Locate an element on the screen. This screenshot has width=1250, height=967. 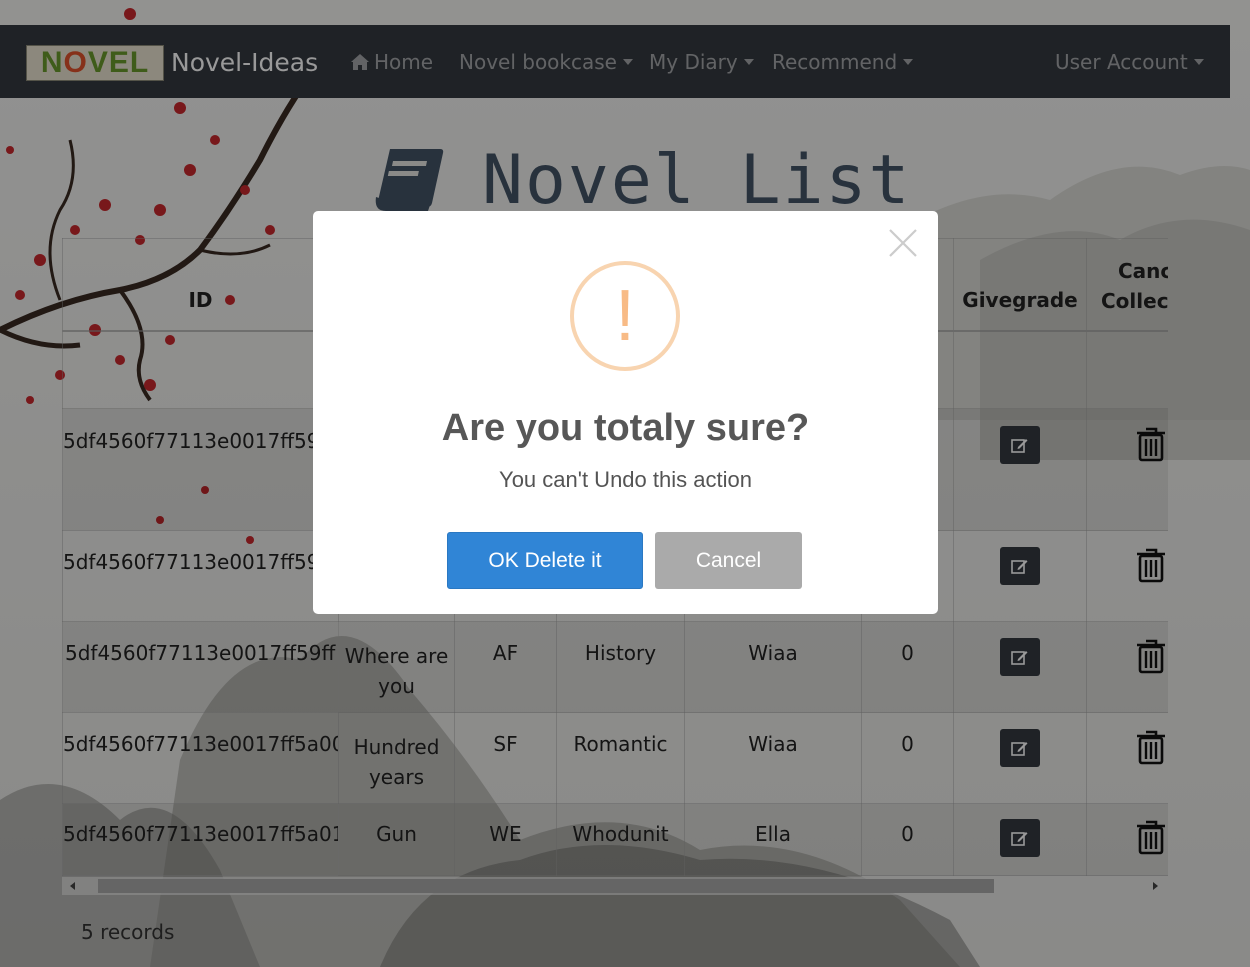
warning-icon-glyph: ! is located at coordinates (624, 316).